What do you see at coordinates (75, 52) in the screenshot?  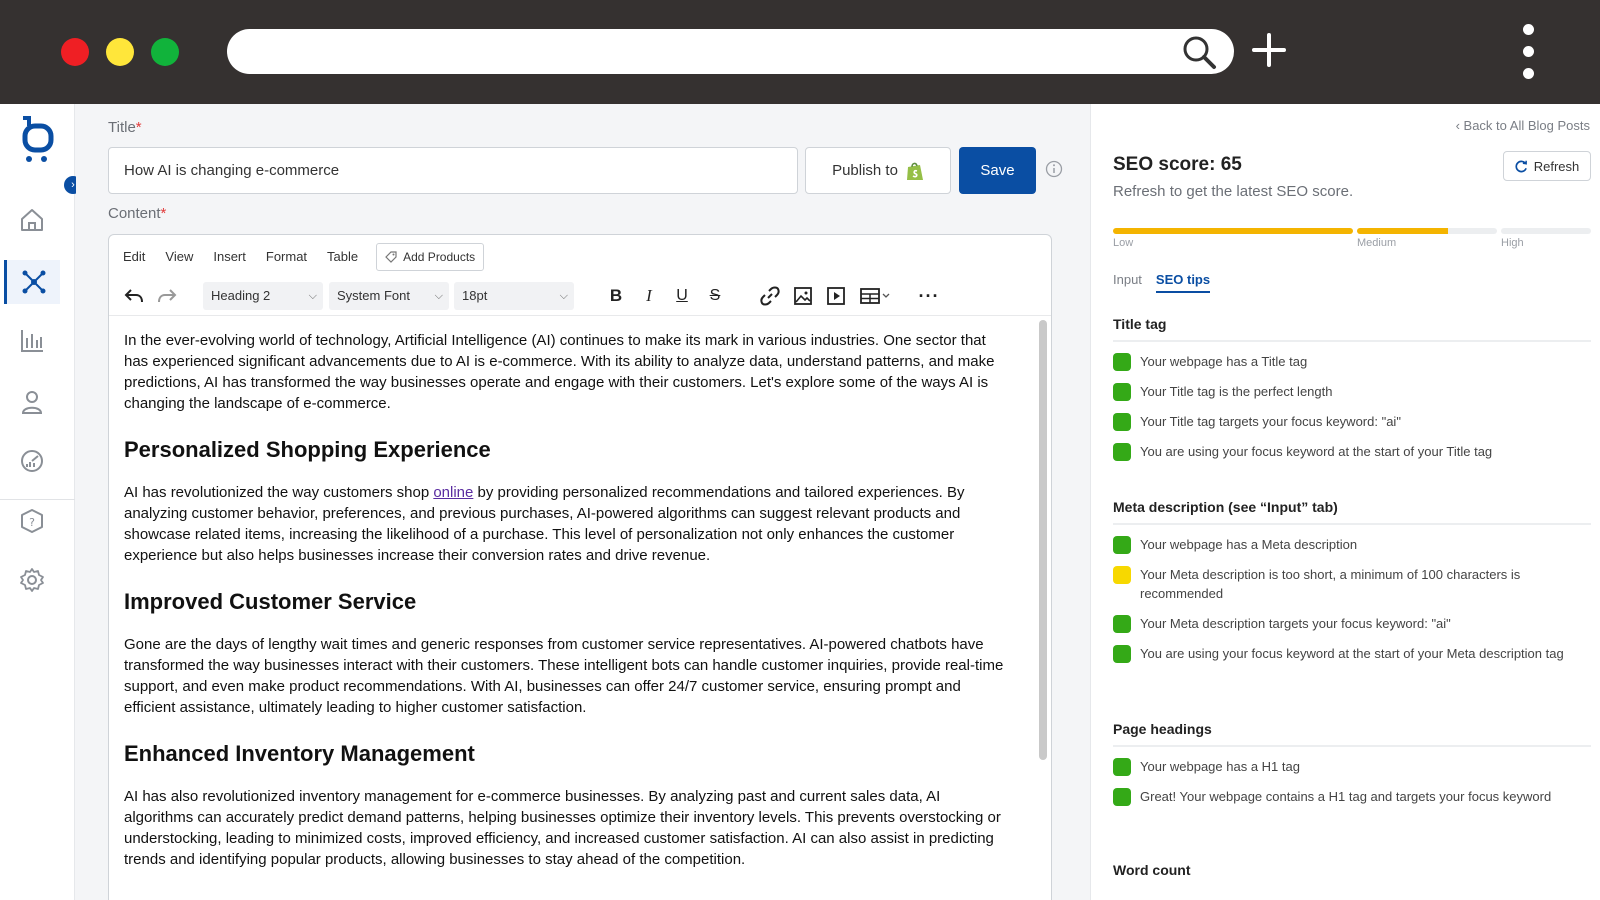 I see `close-window-button` at bounding box center [75, 52].